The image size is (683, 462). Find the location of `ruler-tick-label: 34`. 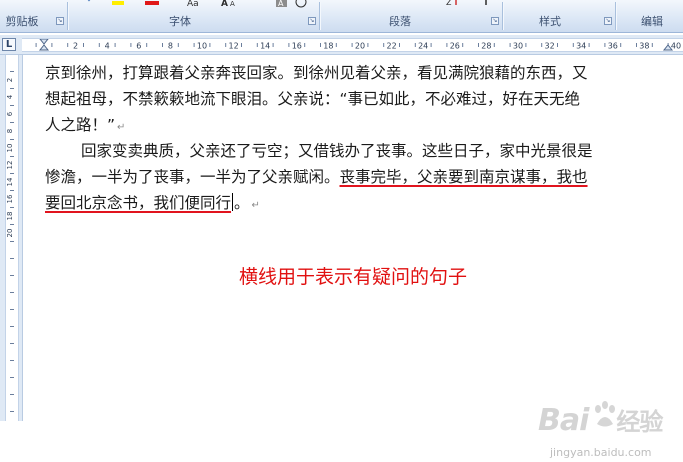

ruler-tick-label: 34 is located at coordinates (581, 46).